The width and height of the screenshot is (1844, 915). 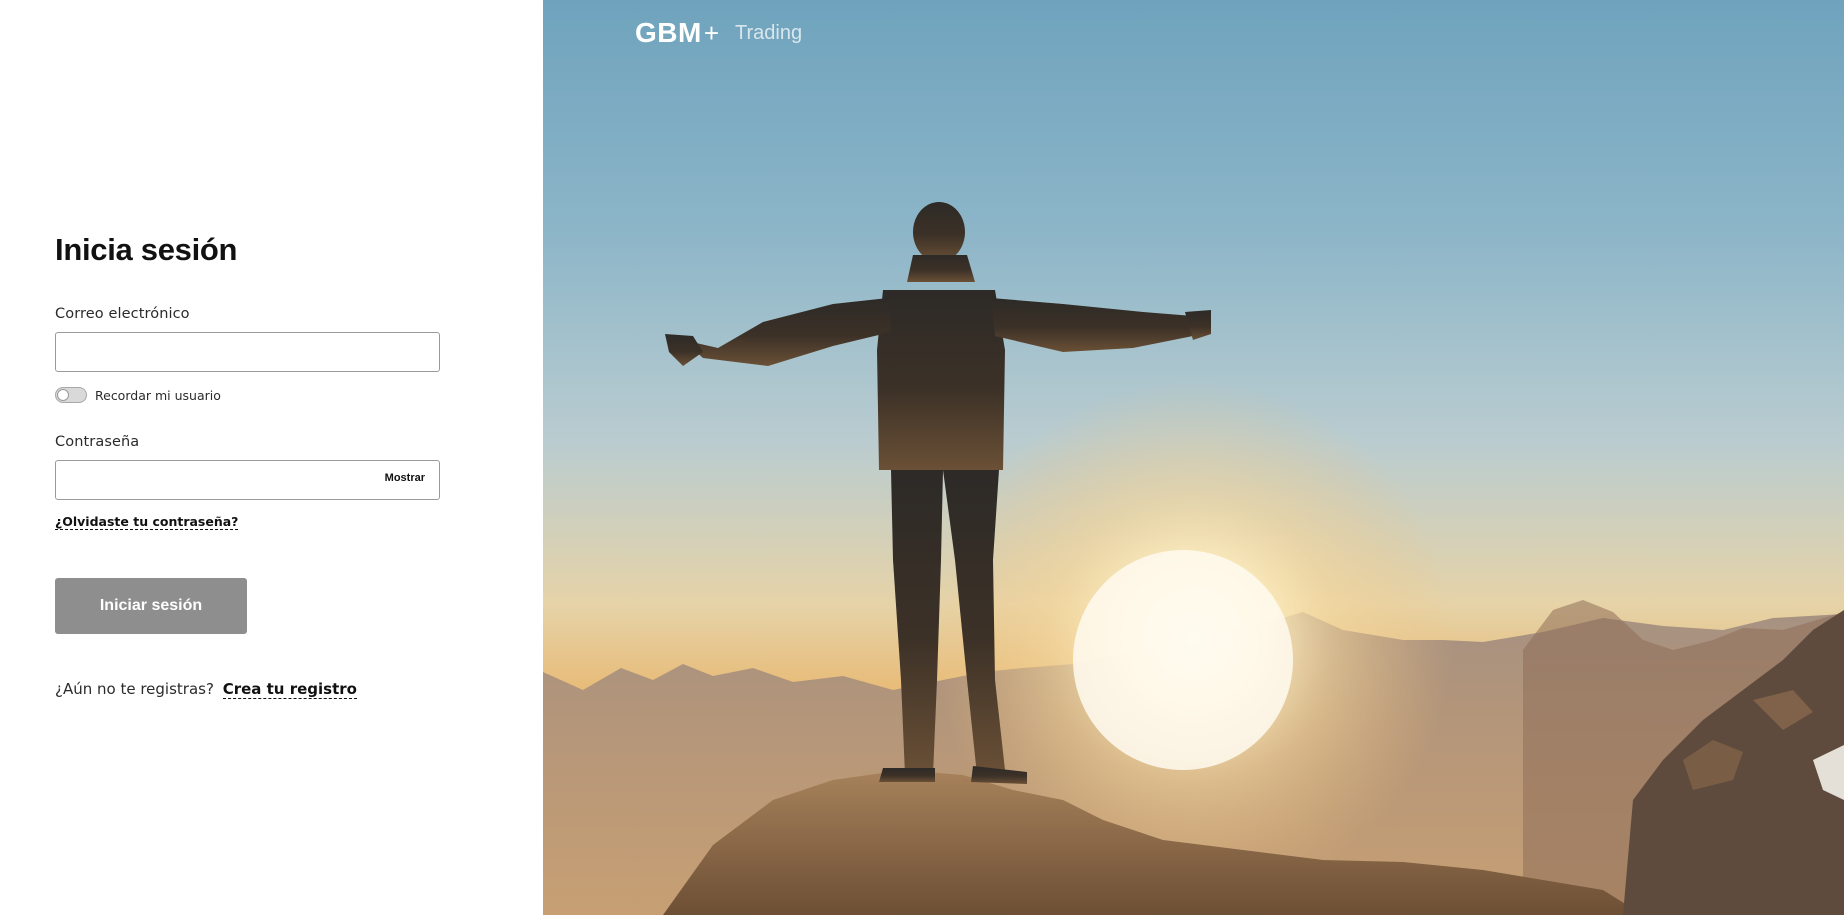 What do you see at coordinates (122, 314) in the screenshot?
I see `email-label: Correo electrónico` at bounding box center [122, 314].